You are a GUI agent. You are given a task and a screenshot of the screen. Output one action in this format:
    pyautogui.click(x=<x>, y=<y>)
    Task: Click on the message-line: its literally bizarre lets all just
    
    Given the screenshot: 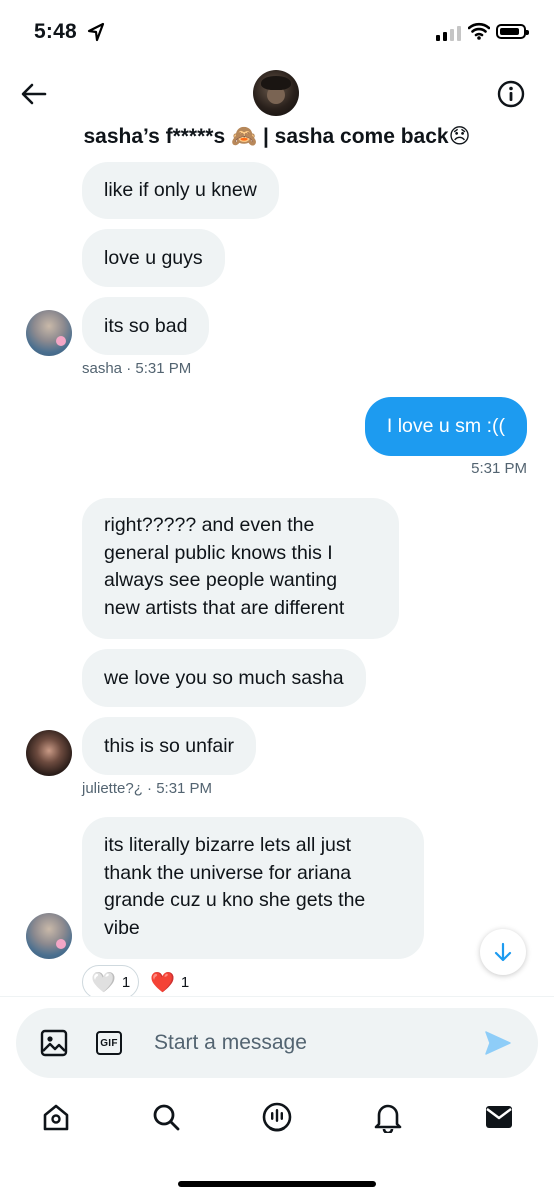 What is the action you would take?
    pyautogui.click(x=228, y=845)
    